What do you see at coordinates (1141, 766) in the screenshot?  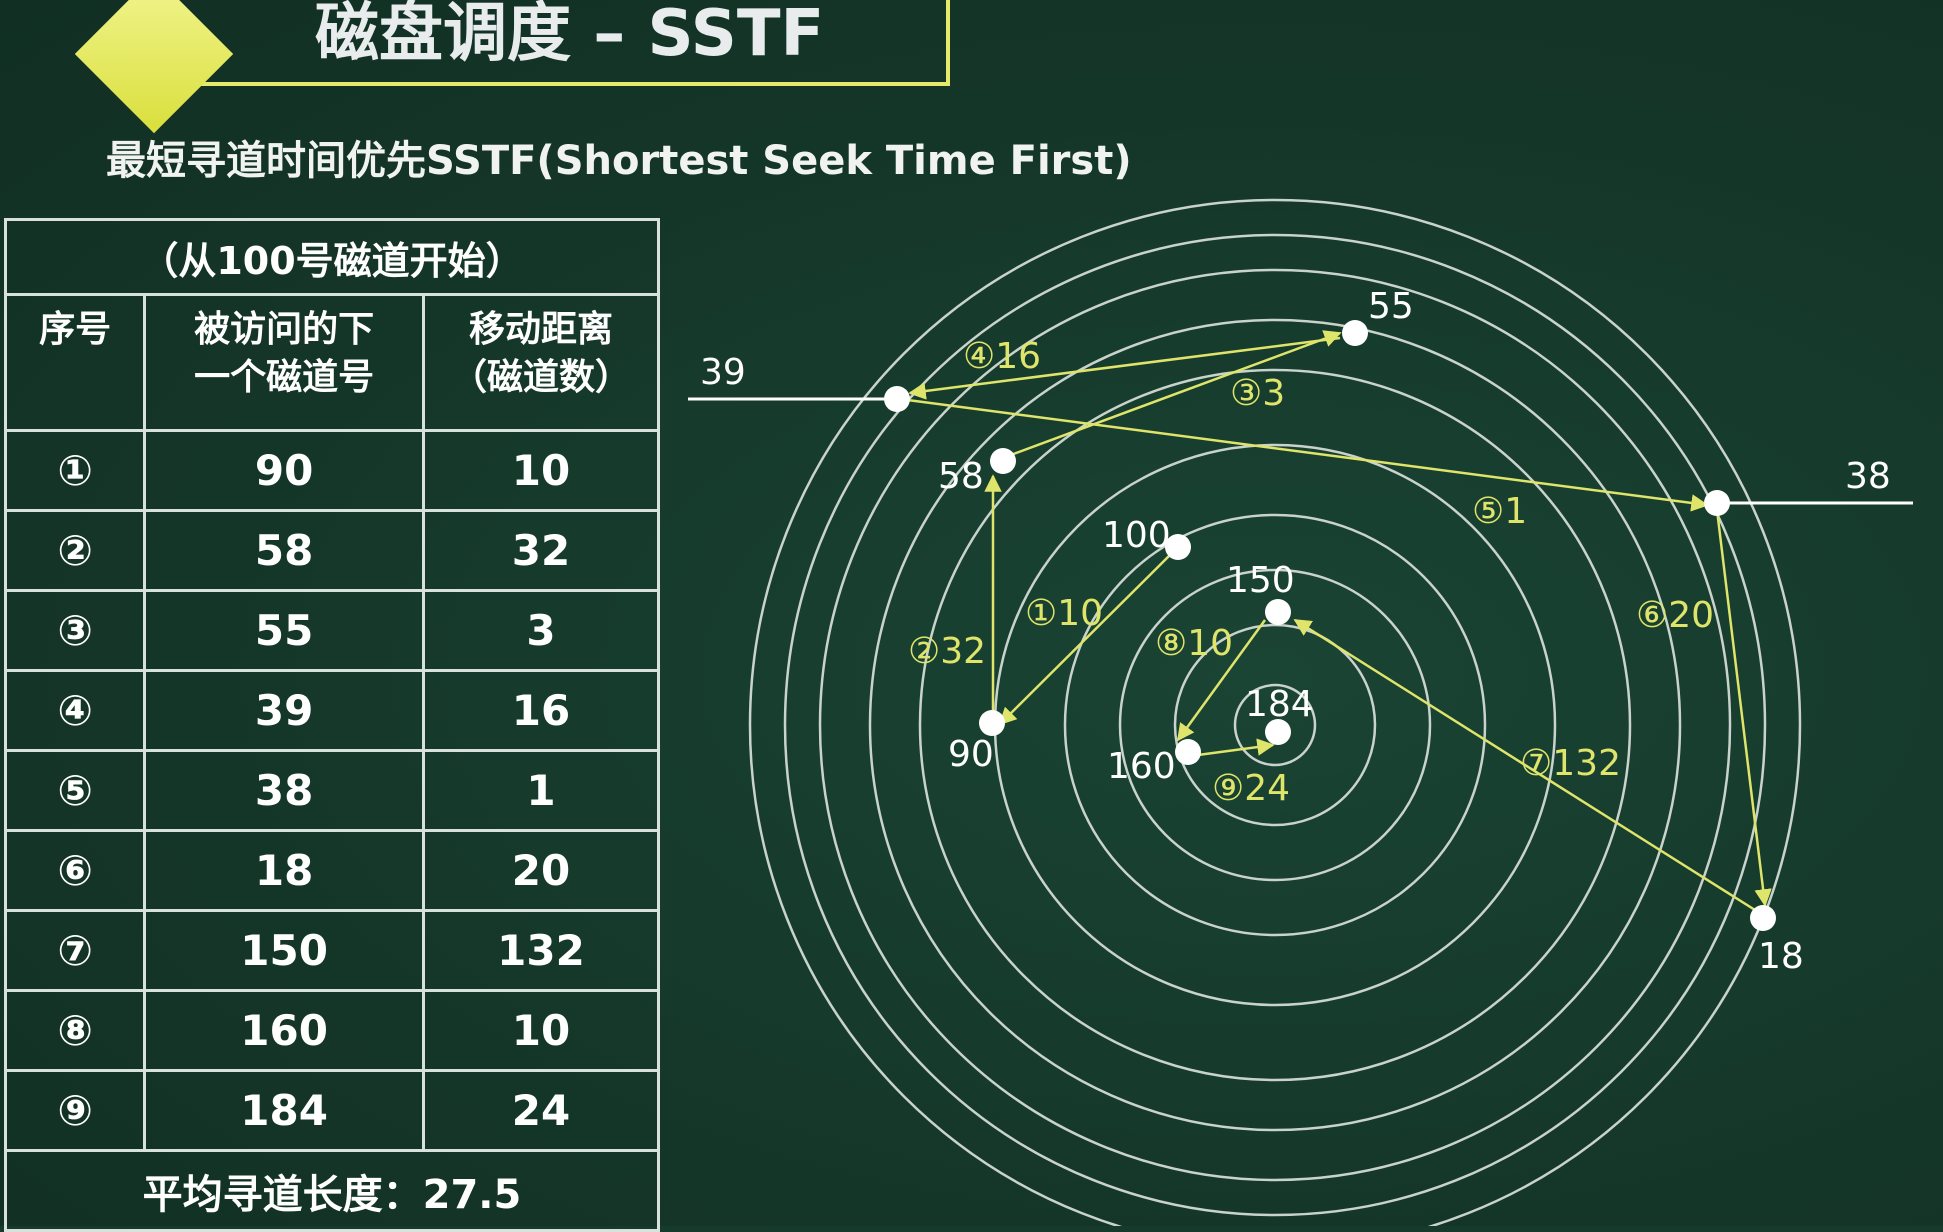 I see `track-label-160: 160` at bounding box center [1141, 766].